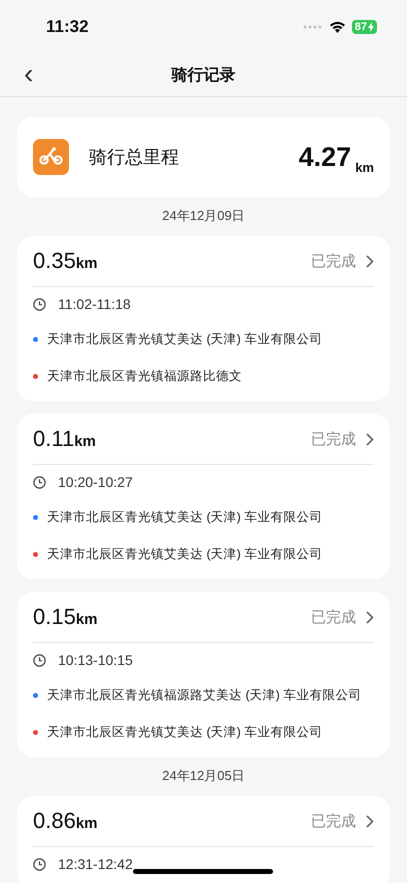 The width and height of the screenshot is (407, 883). I want to click on date-header: 24年12月05日, so click(203, 775).